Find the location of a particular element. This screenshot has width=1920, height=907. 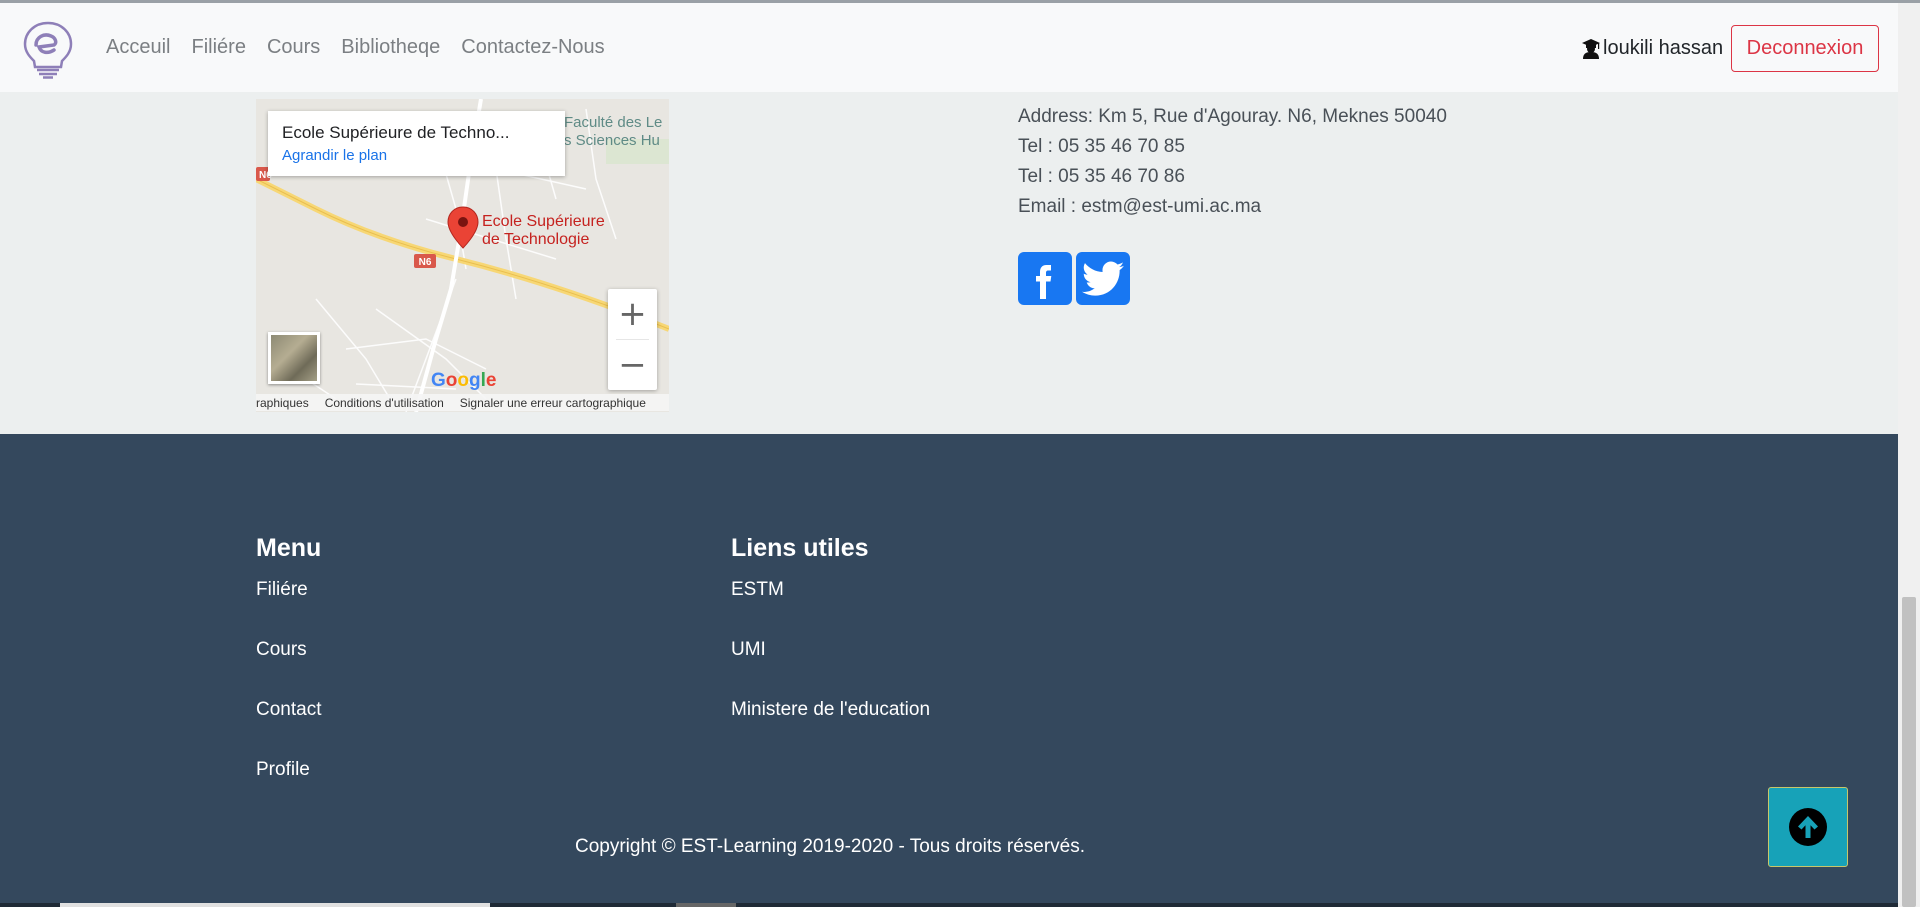

scrollbar-thumb is located at coordinates (1909, 752).